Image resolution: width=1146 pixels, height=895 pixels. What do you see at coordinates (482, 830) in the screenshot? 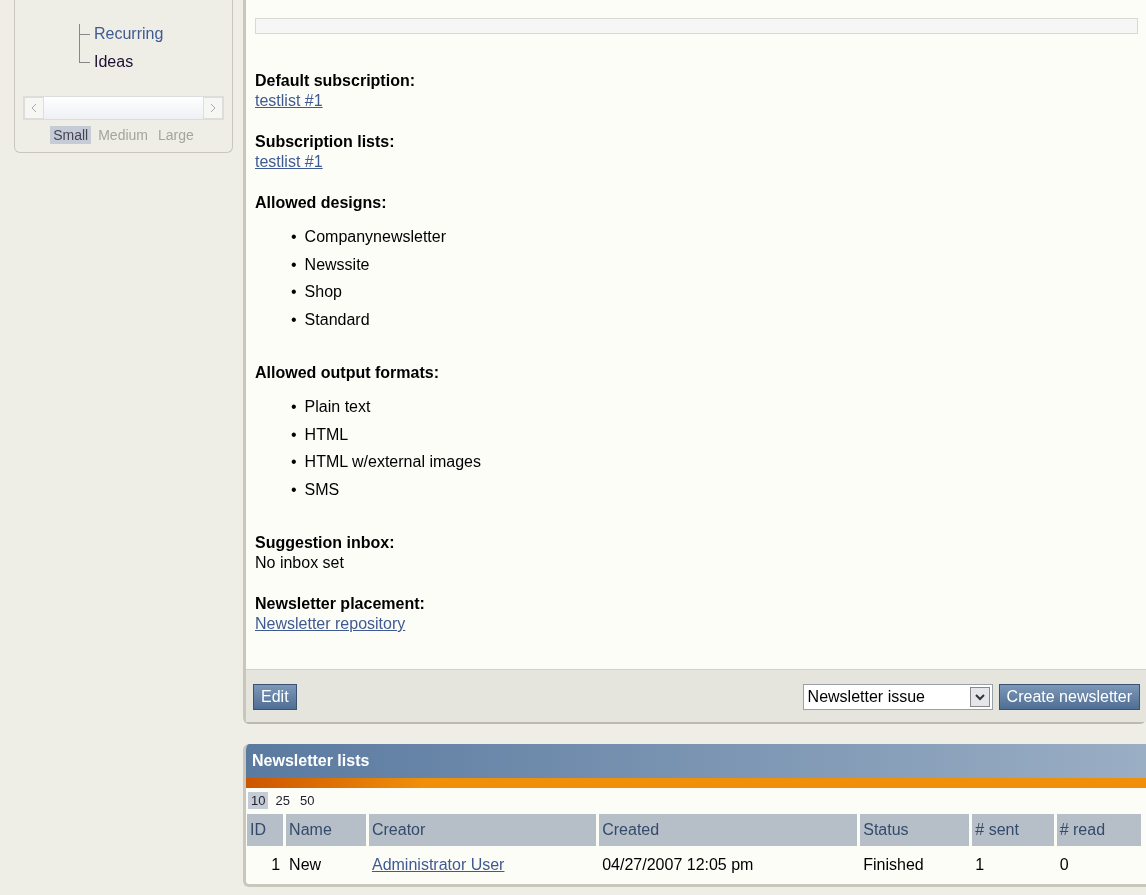
I see `column-header: Creator` at bounding box center [482, 830].